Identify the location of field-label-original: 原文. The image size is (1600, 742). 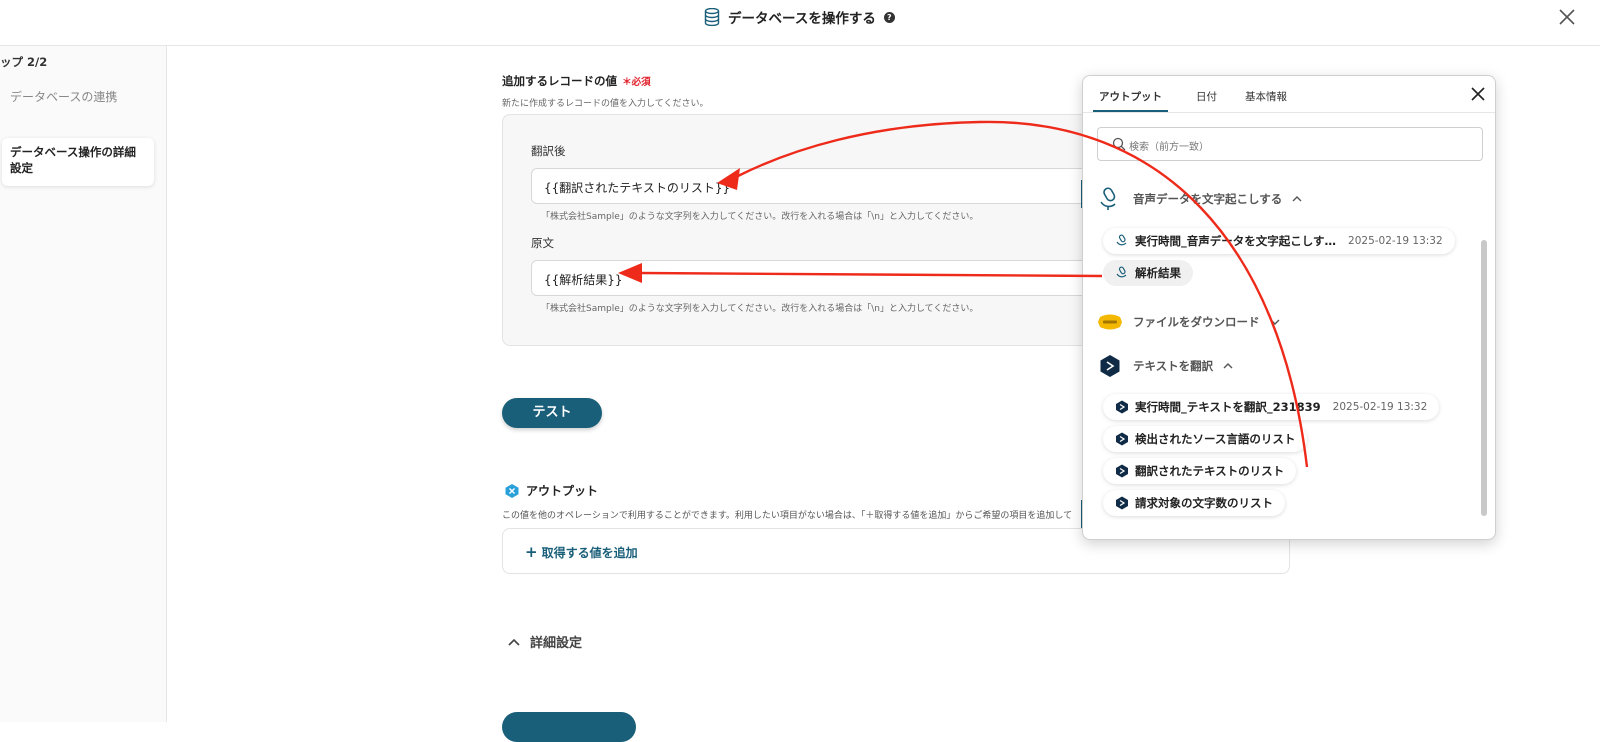
(542, 243).